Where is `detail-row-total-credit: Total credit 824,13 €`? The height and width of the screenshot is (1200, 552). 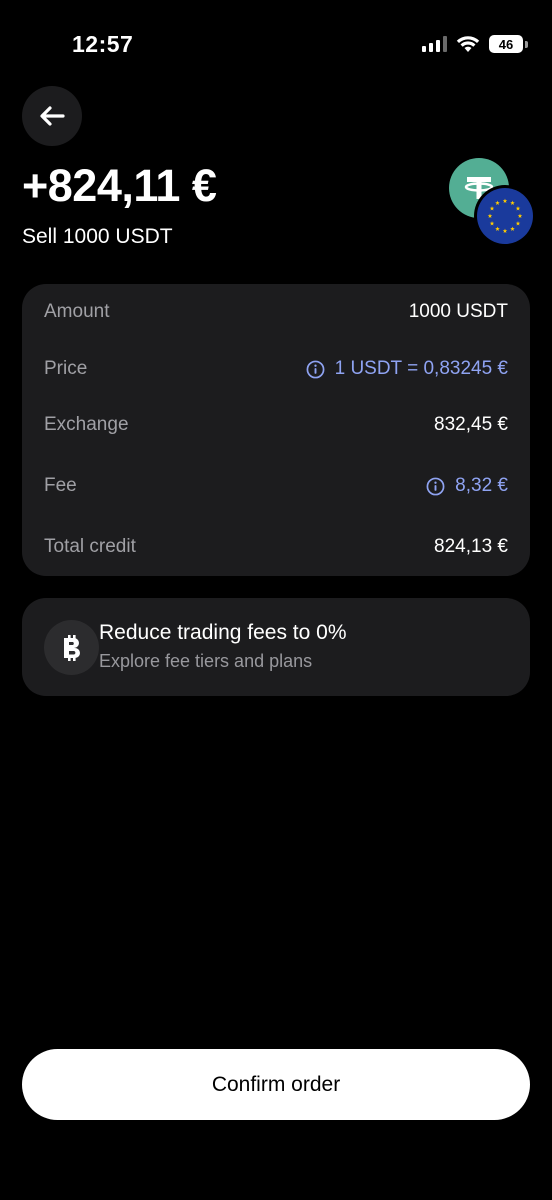 detail-row-total-credit: Total credit 824,13 € is located at coordinates (276, 547).